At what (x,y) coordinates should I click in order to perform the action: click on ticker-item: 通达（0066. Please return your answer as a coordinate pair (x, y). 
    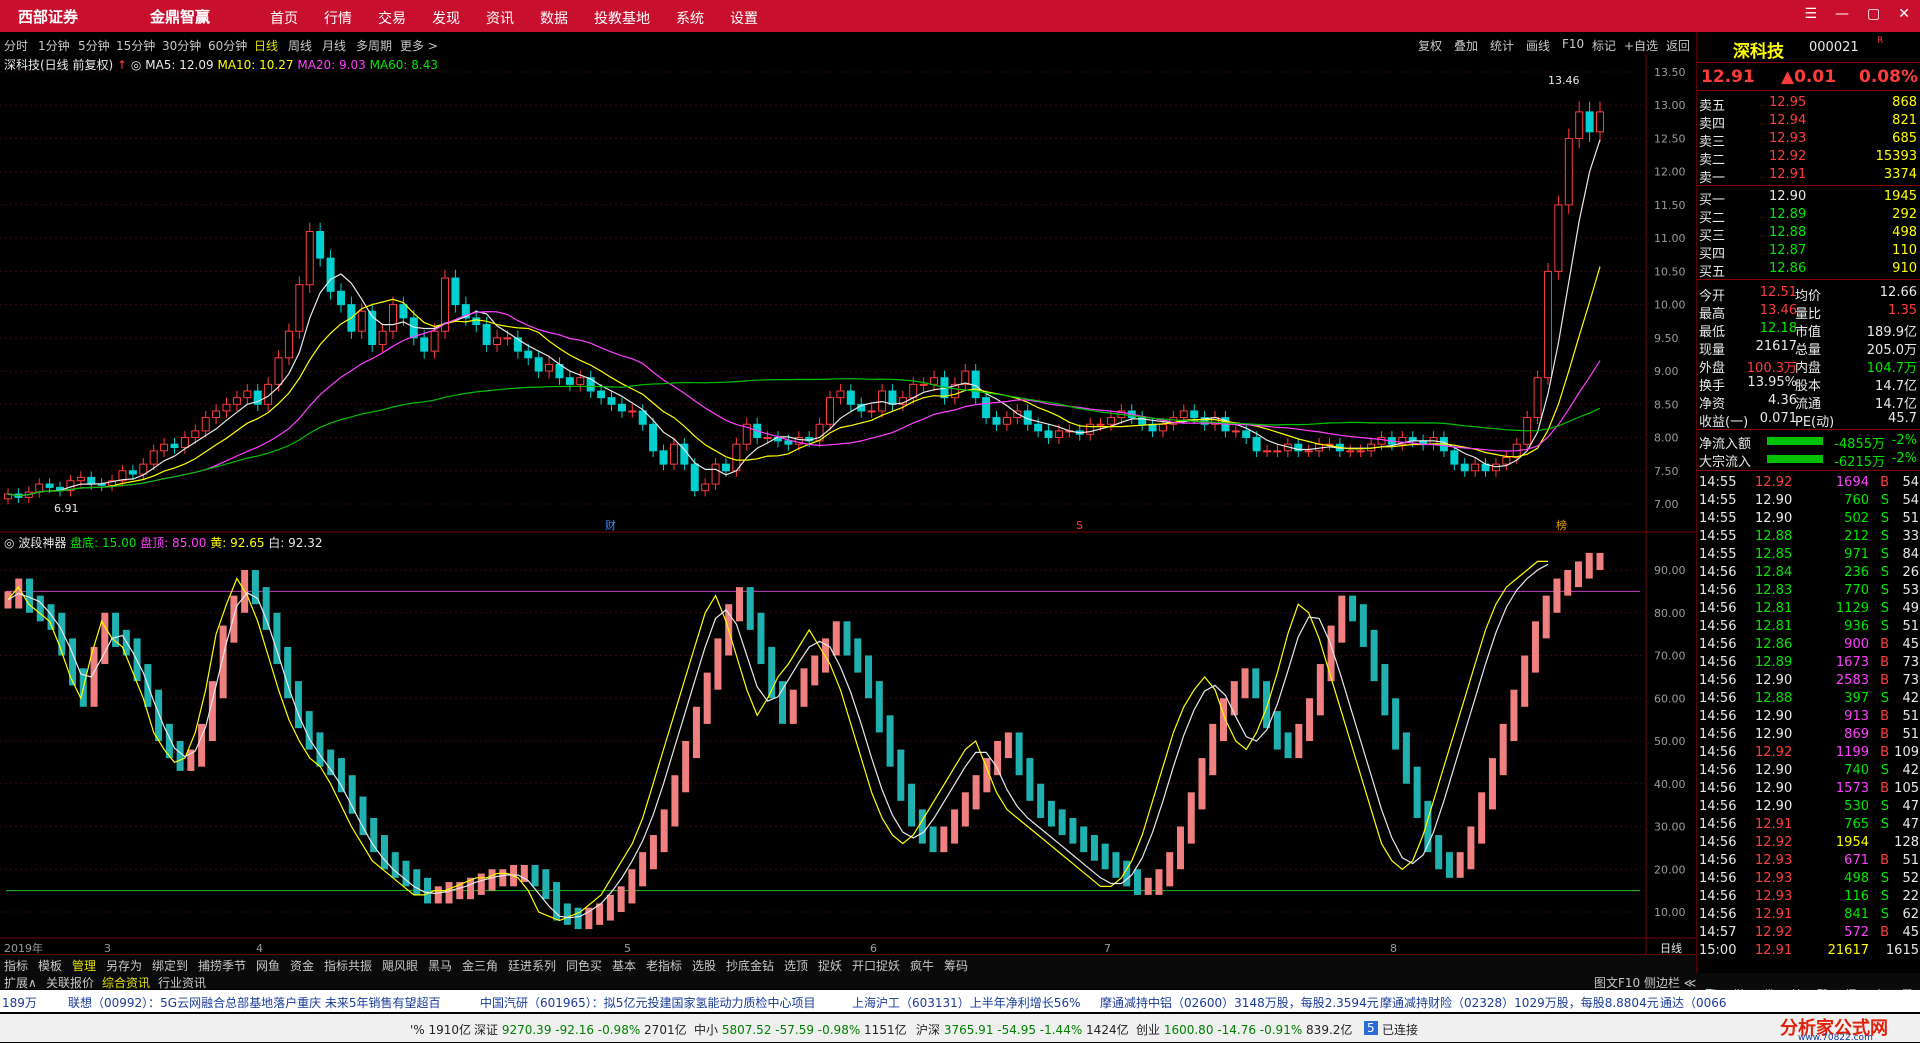
    Looking at the image, I should click on (1693, 1002).